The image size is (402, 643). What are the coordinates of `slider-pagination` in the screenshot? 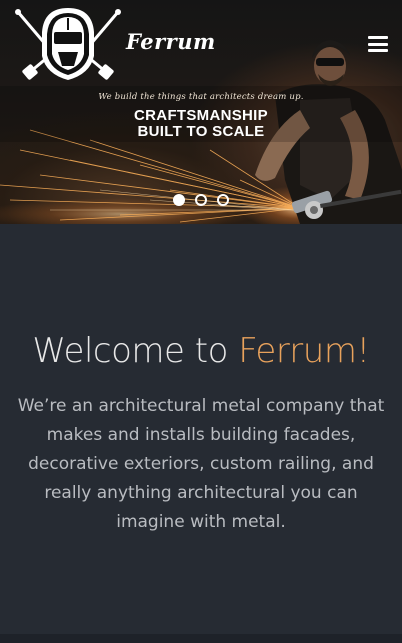 It's located at (201, 200).